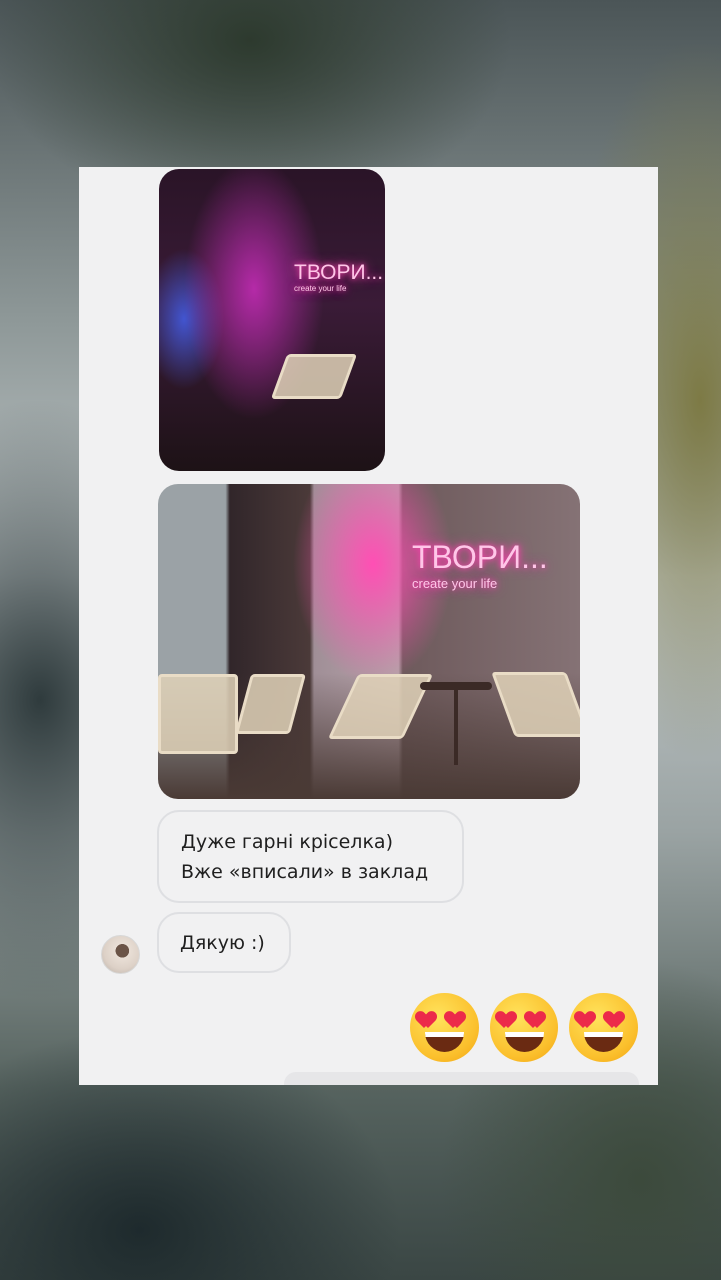 This screenshot has height=1280, width=721. Describe the element at coordinates (272, 320) in the screenshot. I see `shared-photo-1: ТВОРИ... create your life` at that location.